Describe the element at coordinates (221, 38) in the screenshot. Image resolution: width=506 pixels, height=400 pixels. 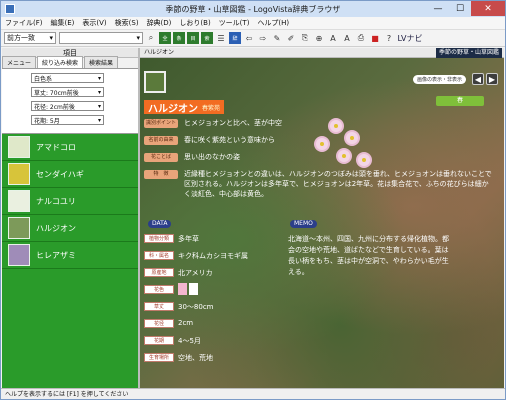
I see `list-icon: ☰` at that location.